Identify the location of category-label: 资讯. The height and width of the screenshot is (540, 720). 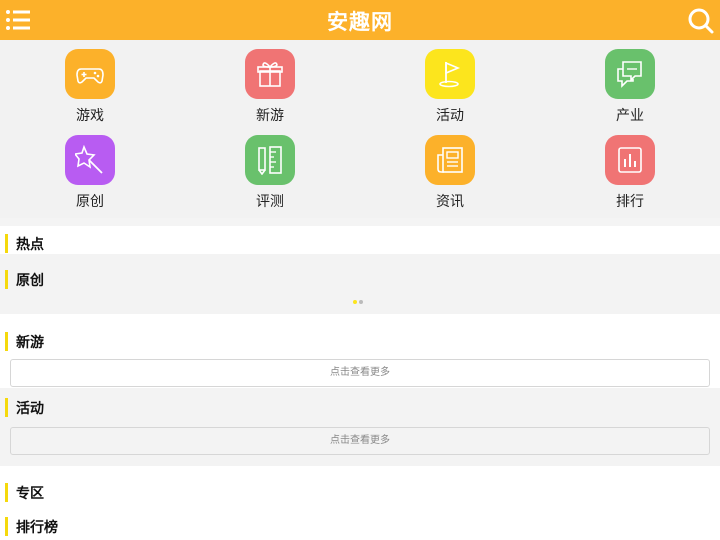
(450, 202).